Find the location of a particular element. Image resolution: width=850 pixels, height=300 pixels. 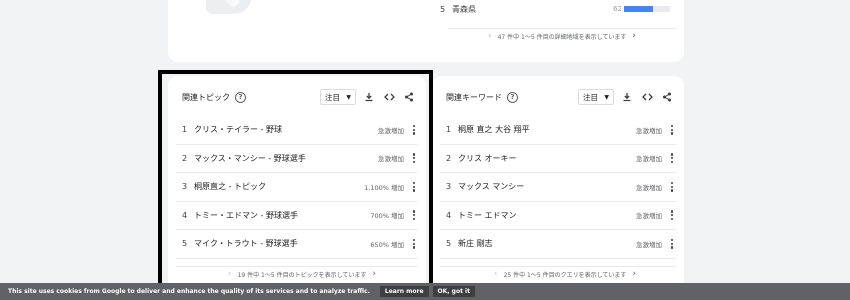

region-bar-fill is located at coordinates (638, 9).